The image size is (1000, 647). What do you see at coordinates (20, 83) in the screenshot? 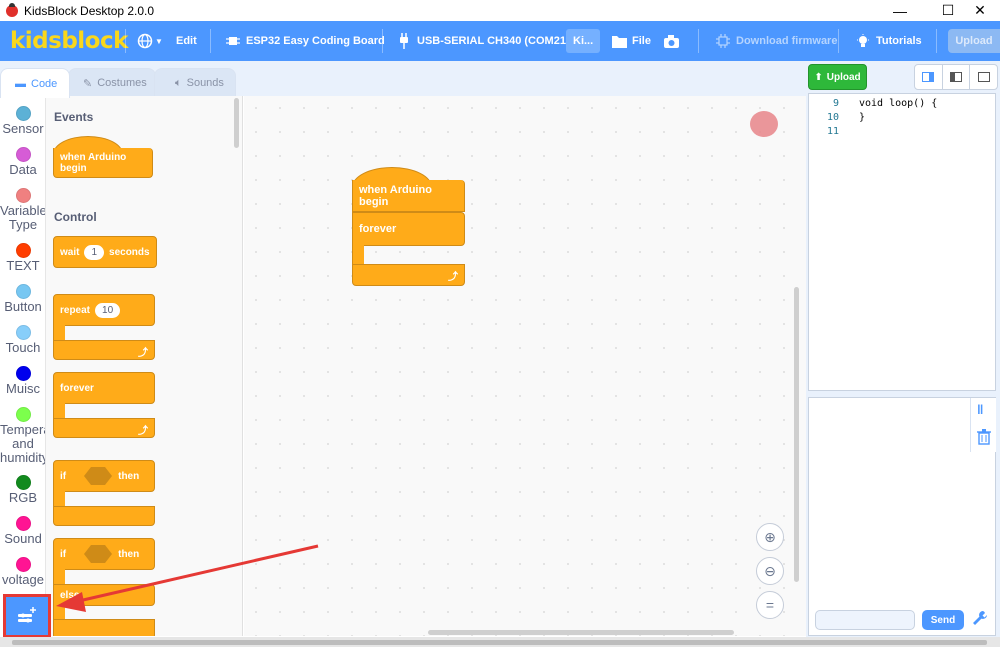
I see `code-blocks-icon: ▬` at bounding box center [20, 83].